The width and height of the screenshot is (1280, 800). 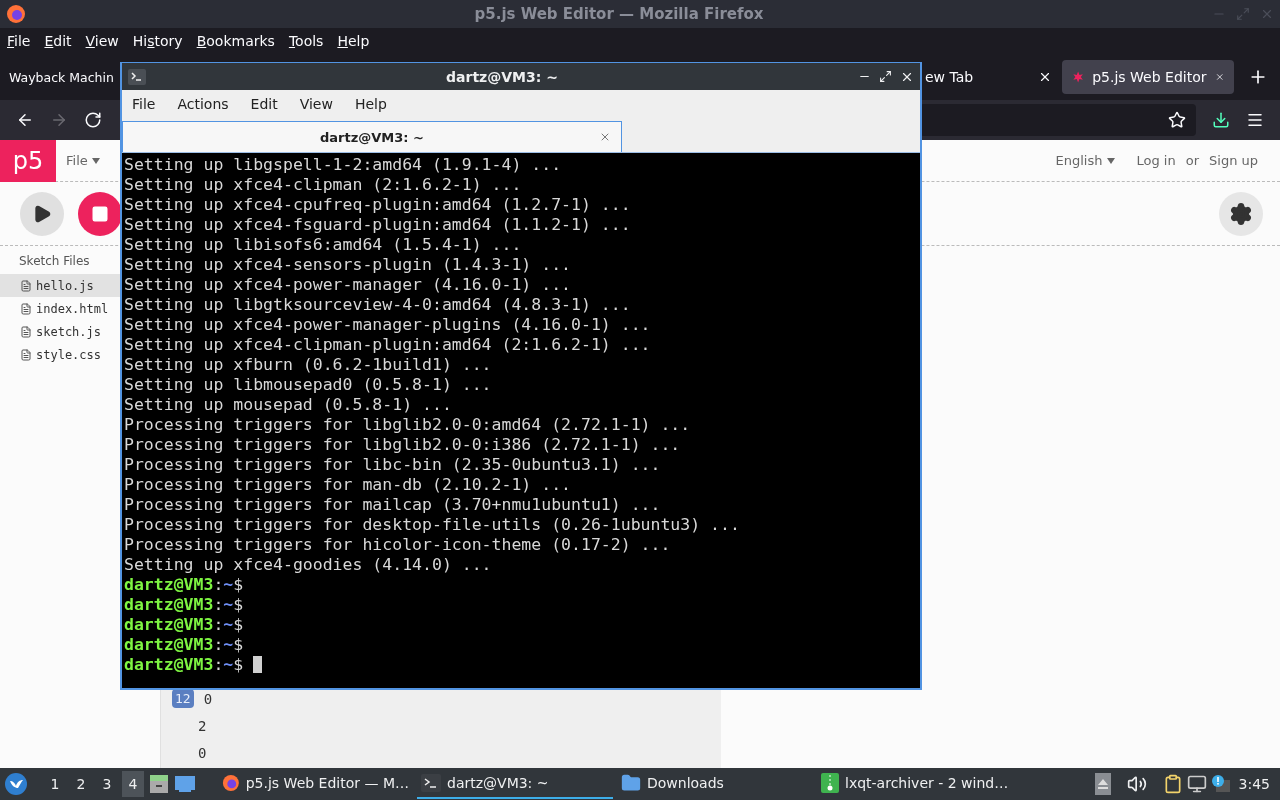 What do you see at coordinates (28, 160) in the screenshot?
I see `p5-logo: p5` at bounding box center [28, 160].